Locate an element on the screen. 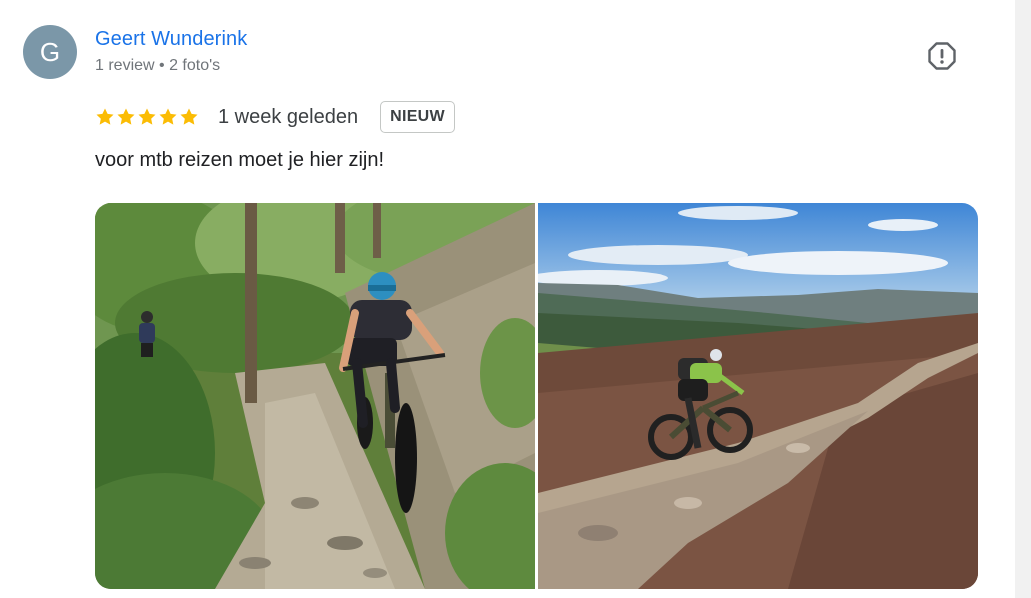 The width and height of the screenshot is (1031, 598). exclamation-octagon-icon is located at coordinates (942, 56).